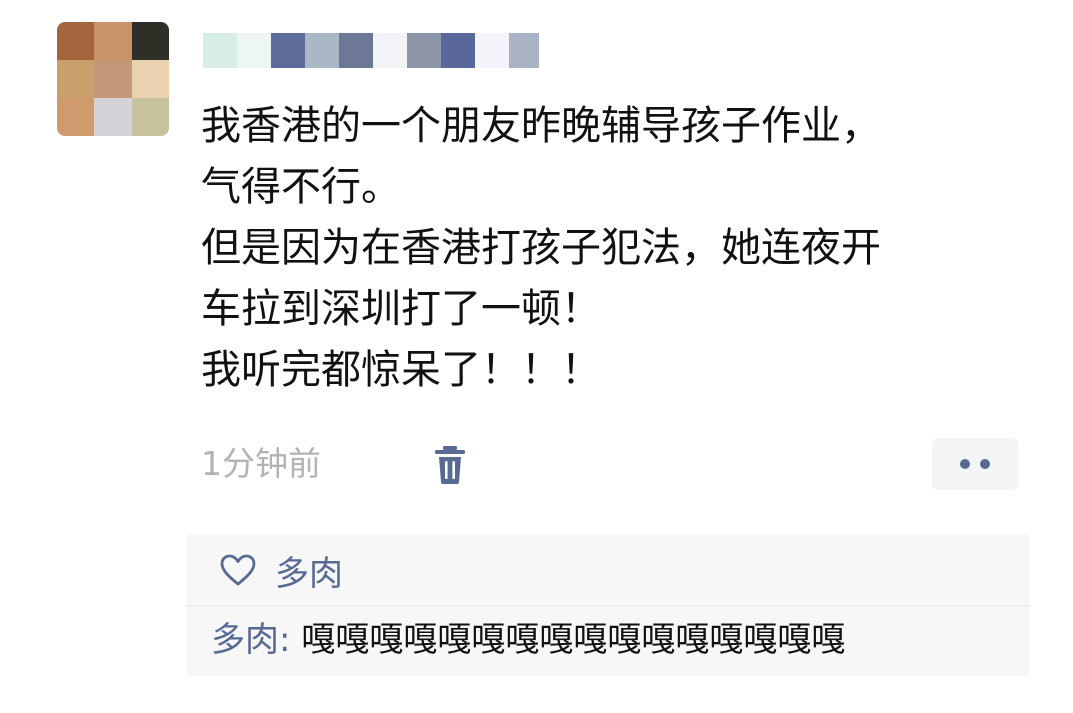 This screenshot has width=1073, height=713. What do you see at coordinates (401, 370) in the screenshot?
I see `post-text-line: 我听完都惊呆了！！！` at bounding box center [401, 370].